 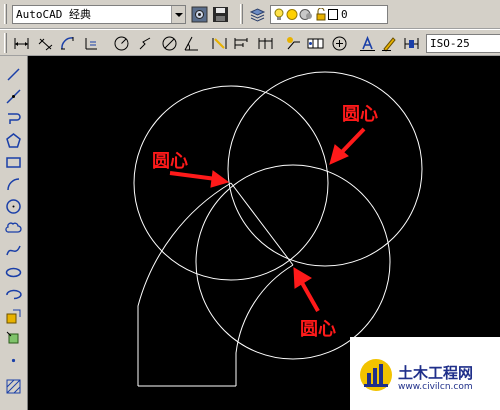 I want to click on unlock-icon, so click(x=321, y=14).